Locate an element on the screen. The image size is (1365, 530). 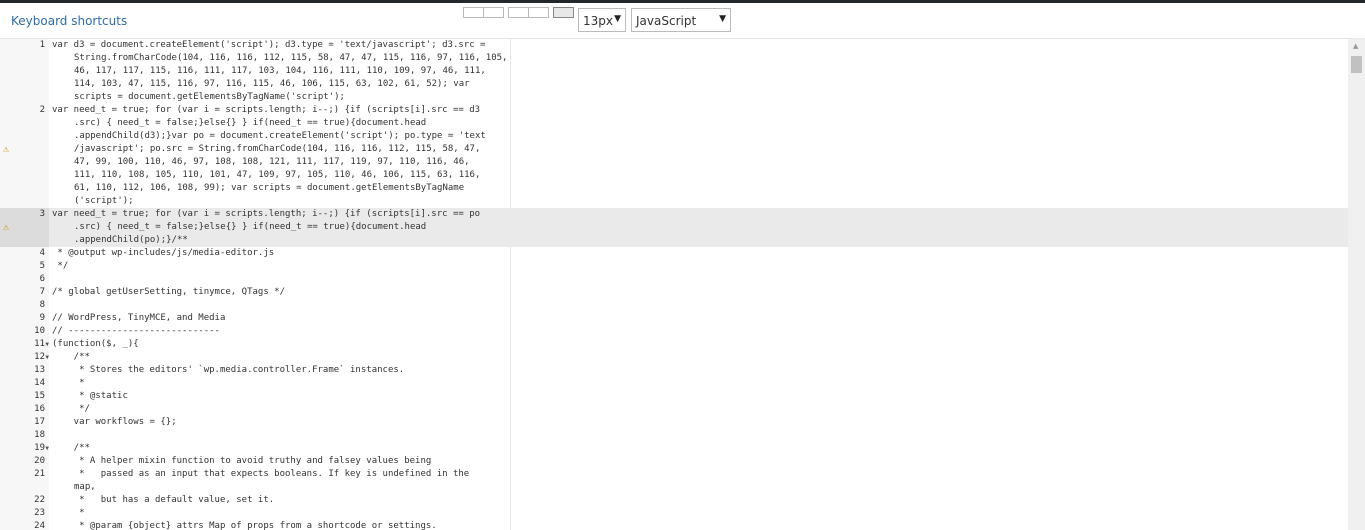
code-line: 8 is located at coordinates (674, 305).